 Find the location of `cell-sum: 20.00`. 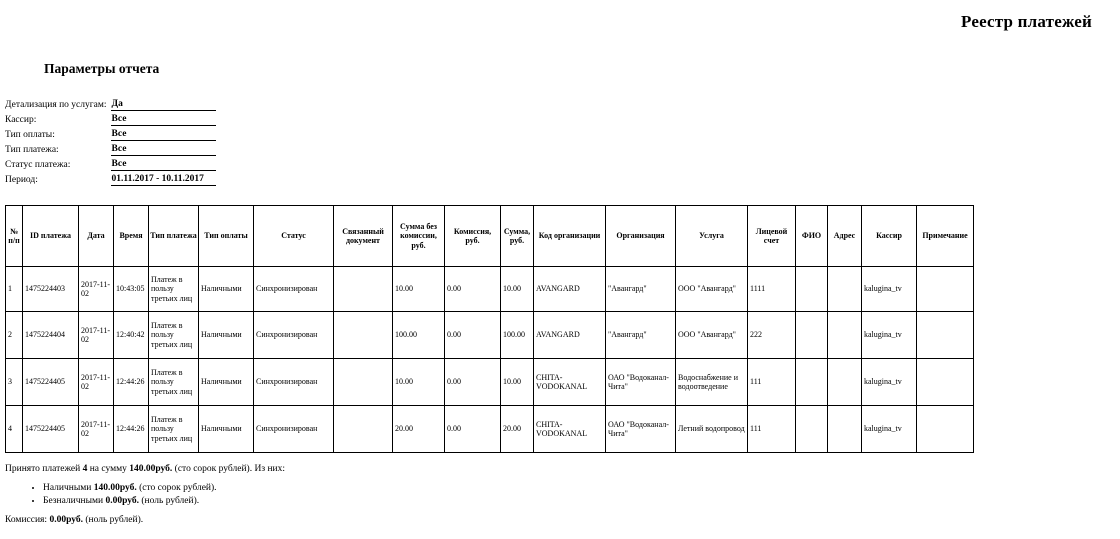

cell-sum: 20.00 is located at coordinates (517, 429).